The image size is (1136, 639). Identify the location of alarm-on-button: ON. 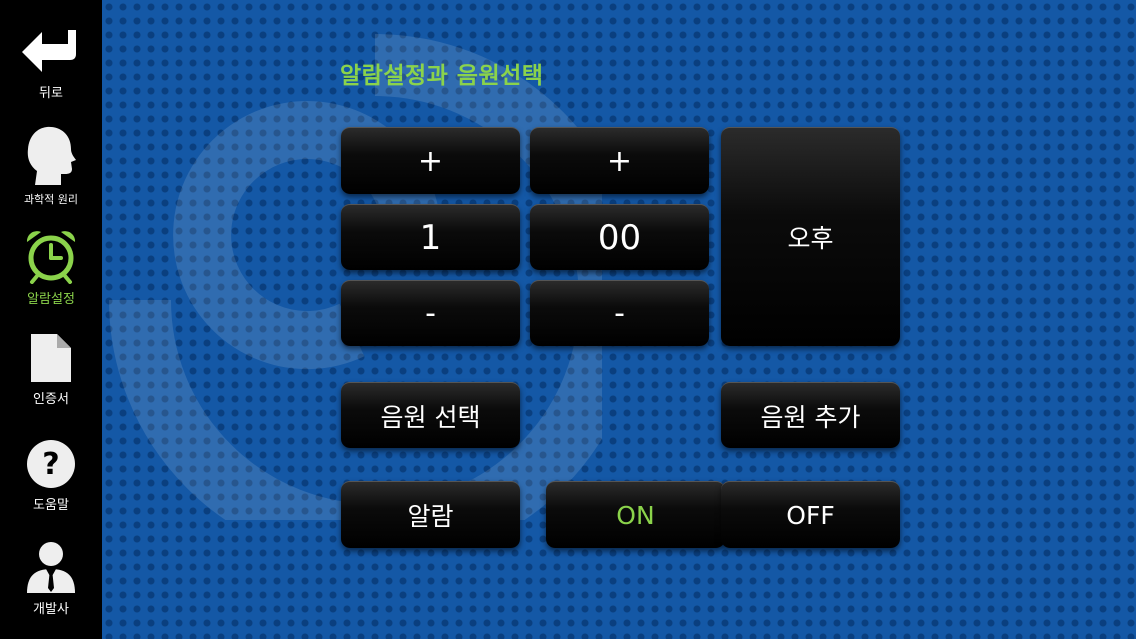
(635, 514).